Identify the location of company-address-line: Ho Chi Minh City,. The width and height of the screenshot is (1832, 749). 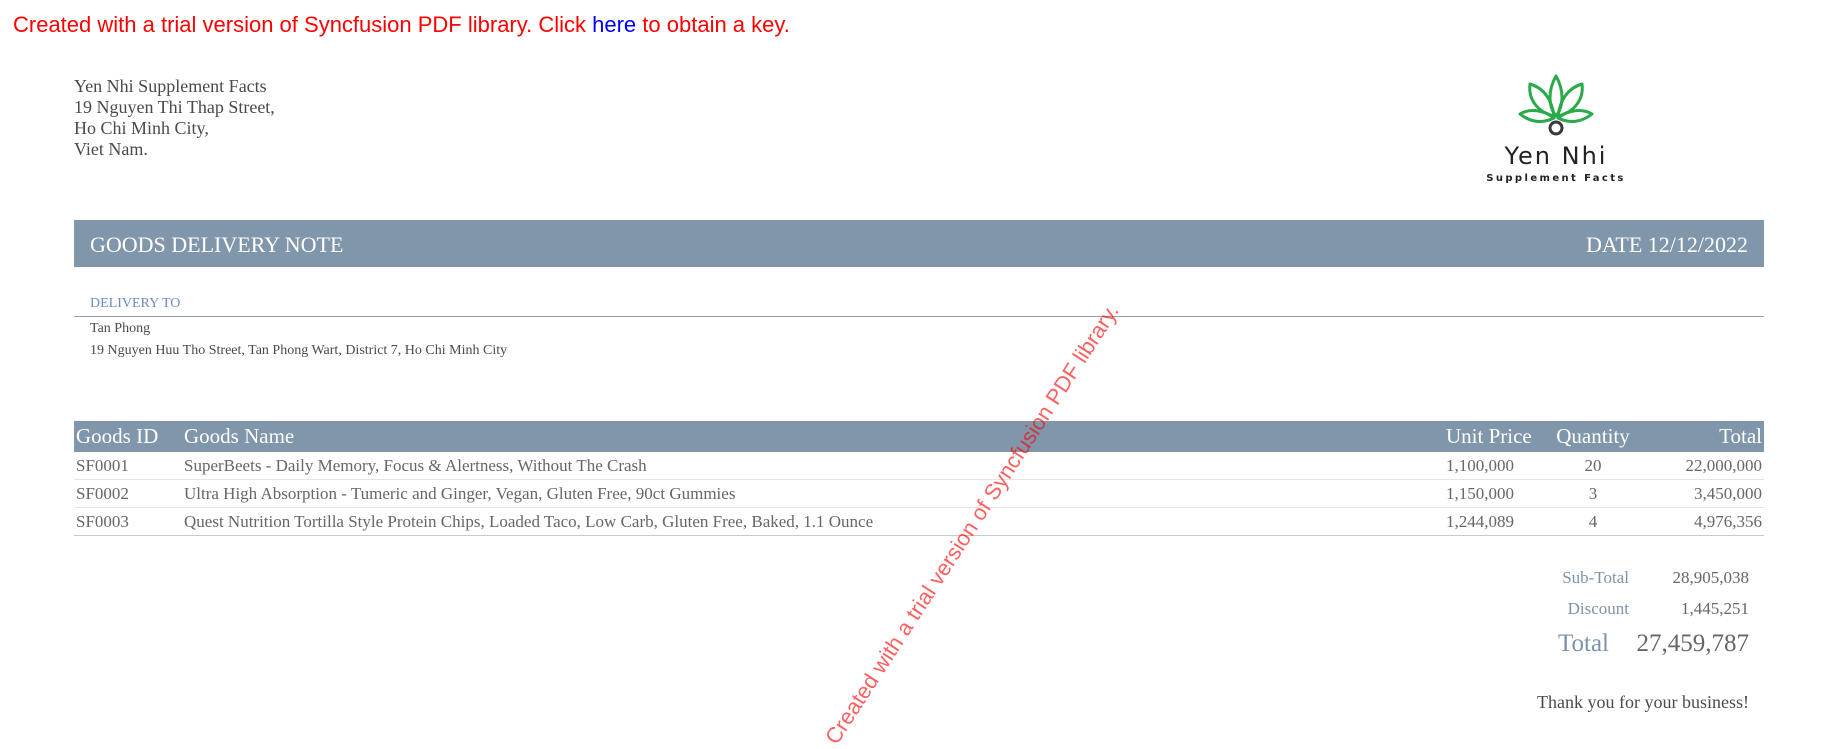
(141, 128).